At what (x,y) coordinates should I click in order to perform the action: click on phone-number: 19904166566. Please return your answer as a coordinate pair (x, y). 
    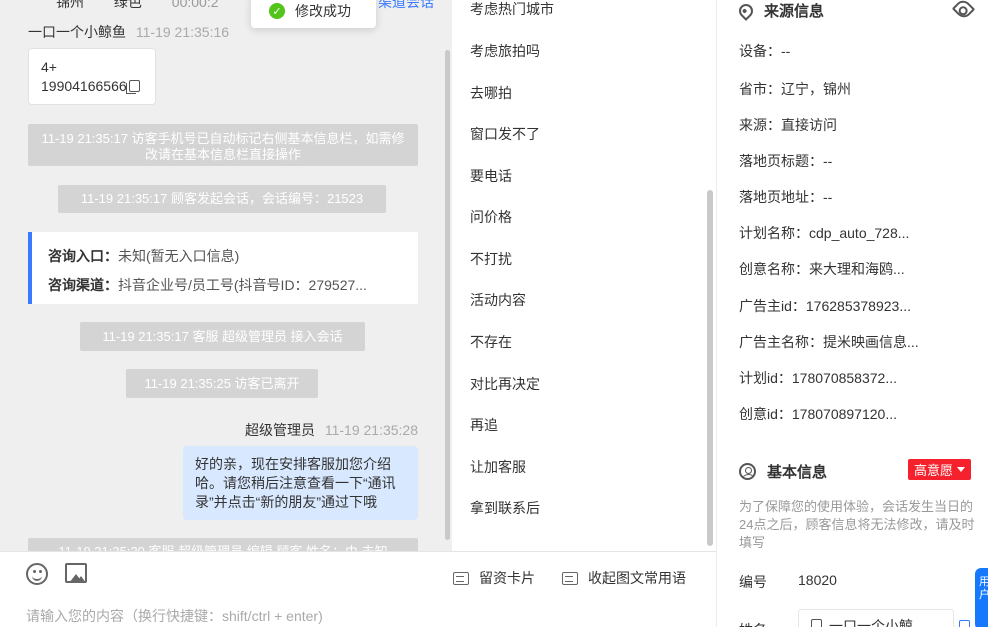
    Looking at the image, I should click on (84, 86).